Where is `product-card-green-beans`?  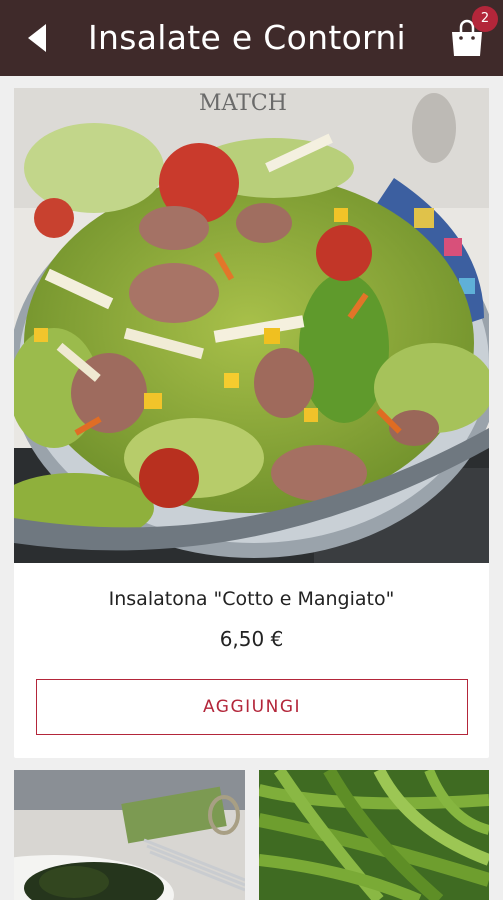 product-card-green-beans is located at coordinates (374, 835).